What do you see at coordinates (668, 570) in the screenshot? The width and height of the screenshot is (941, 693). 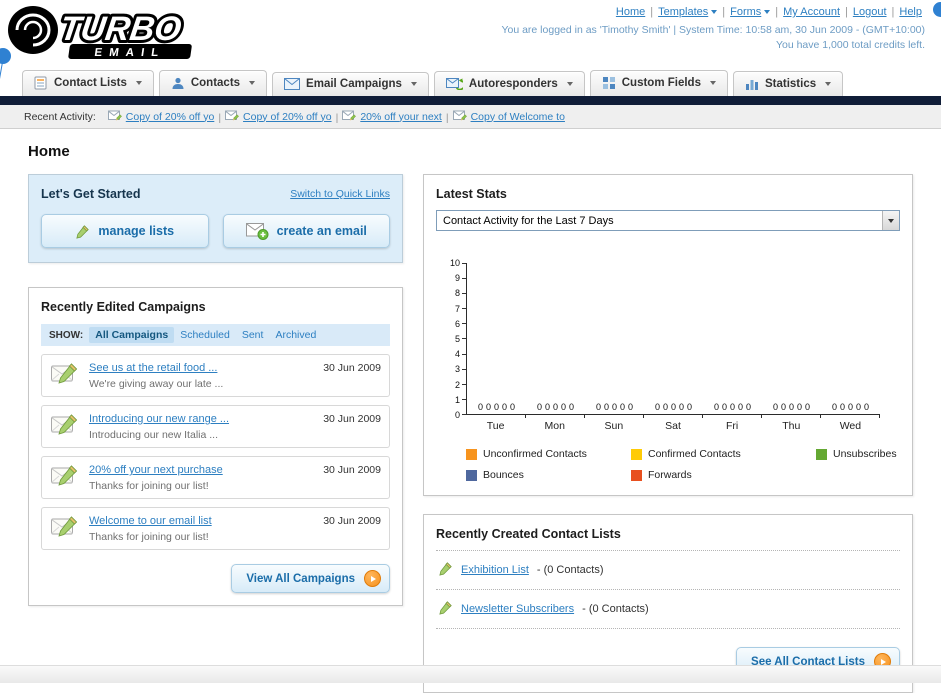 I see `contact-list-row: Exhibition List - (0 Contacts)` at bounding box center [668, 570].